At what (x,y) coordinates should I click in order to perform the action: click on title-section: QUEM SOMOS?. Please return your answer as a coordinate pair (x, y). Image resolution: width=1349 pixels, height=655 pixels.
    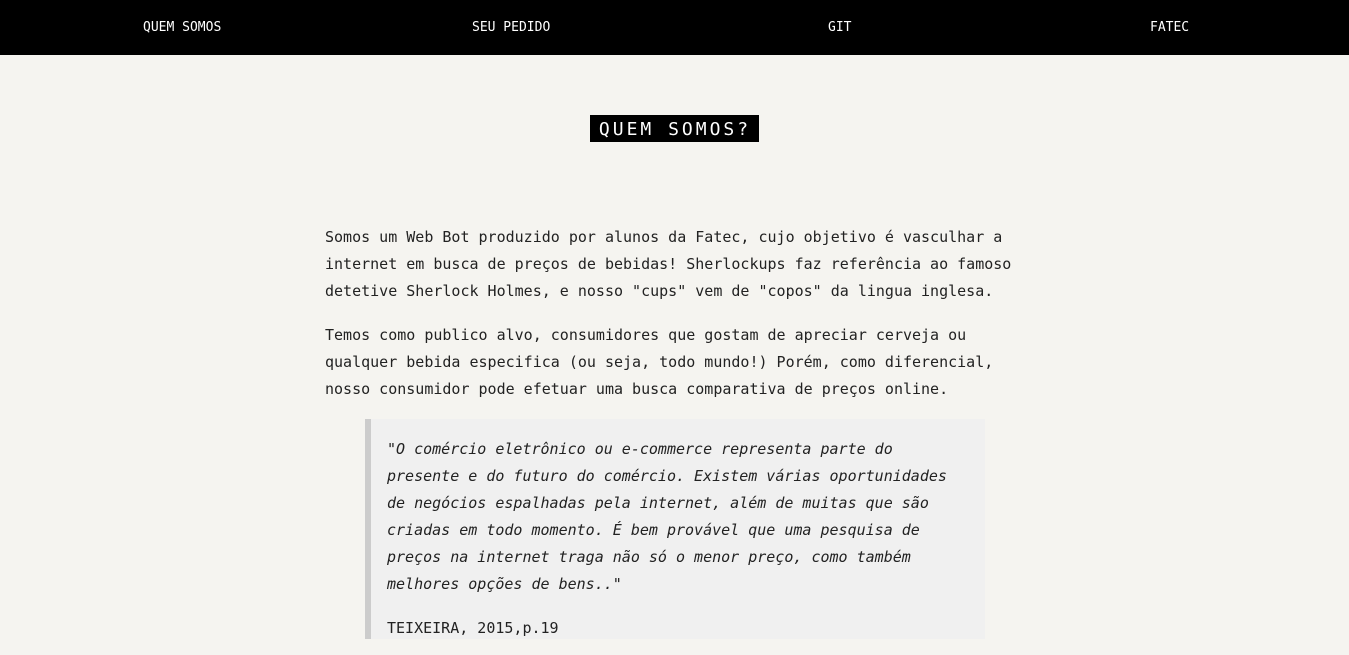
    Looking at the image, I should click on (674, 128).